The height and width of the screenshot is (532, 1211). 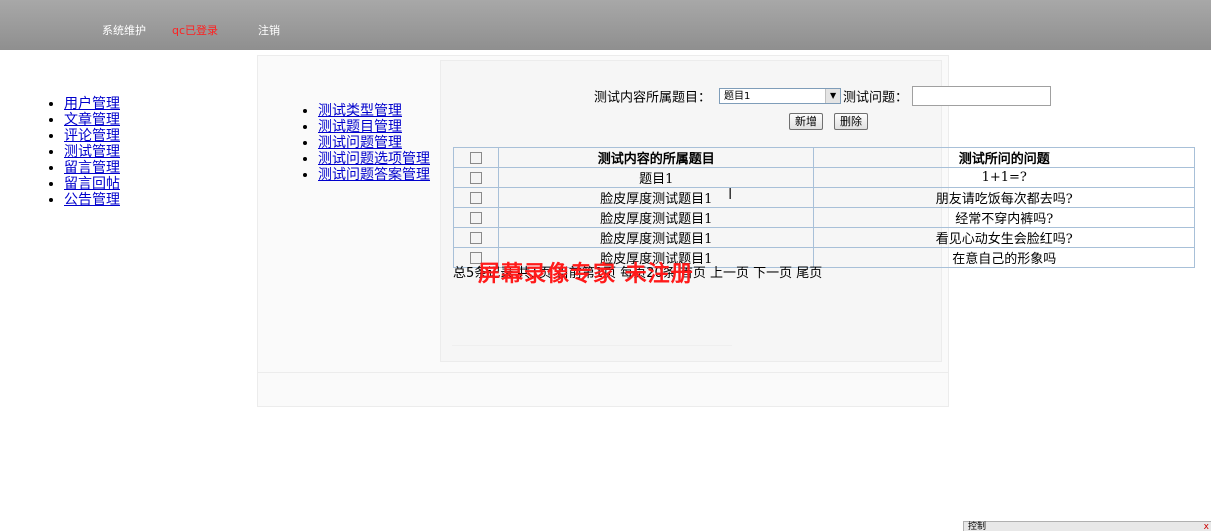 I want to click on table-cell: 看见心动女生会脸红吗?, so click(x=1004, y=237).